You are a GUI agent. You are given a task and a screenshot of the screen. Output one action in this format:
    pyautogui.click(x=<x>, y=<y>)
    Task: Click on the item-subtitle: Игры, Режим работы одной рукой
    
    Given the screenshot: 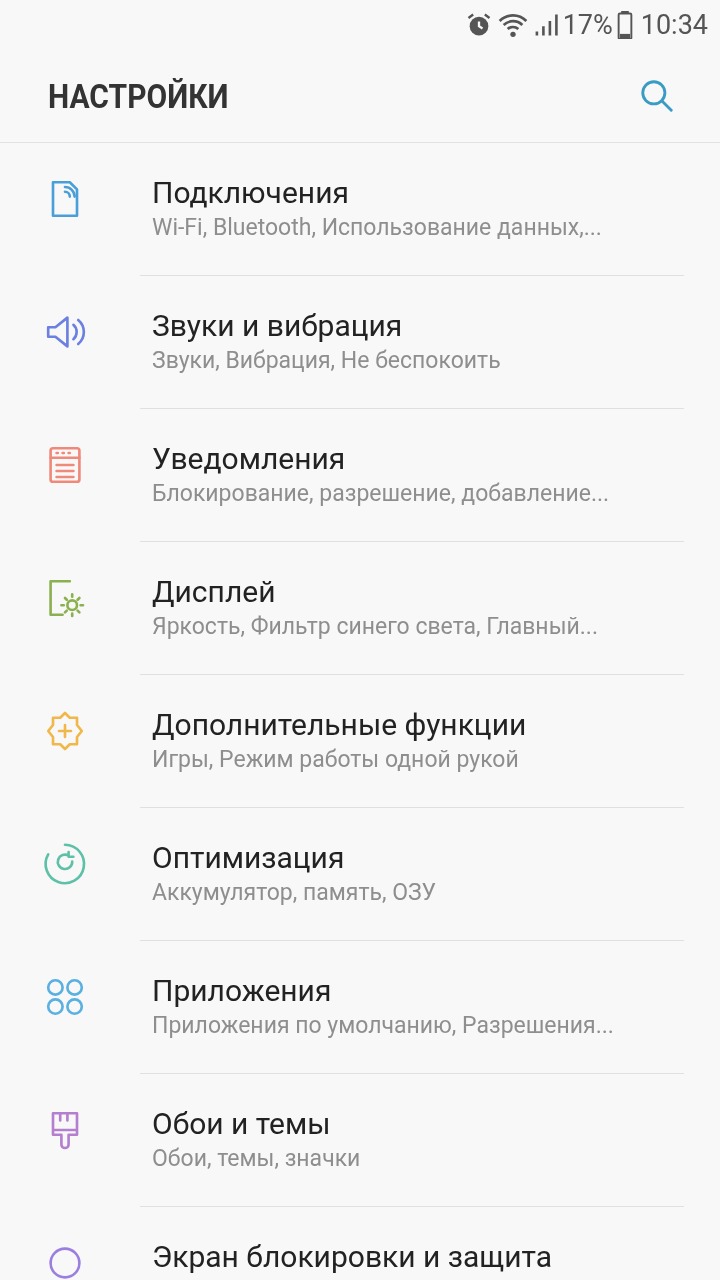 What is the action you would take?
    pyautogui.click(x=336, y=760)
    